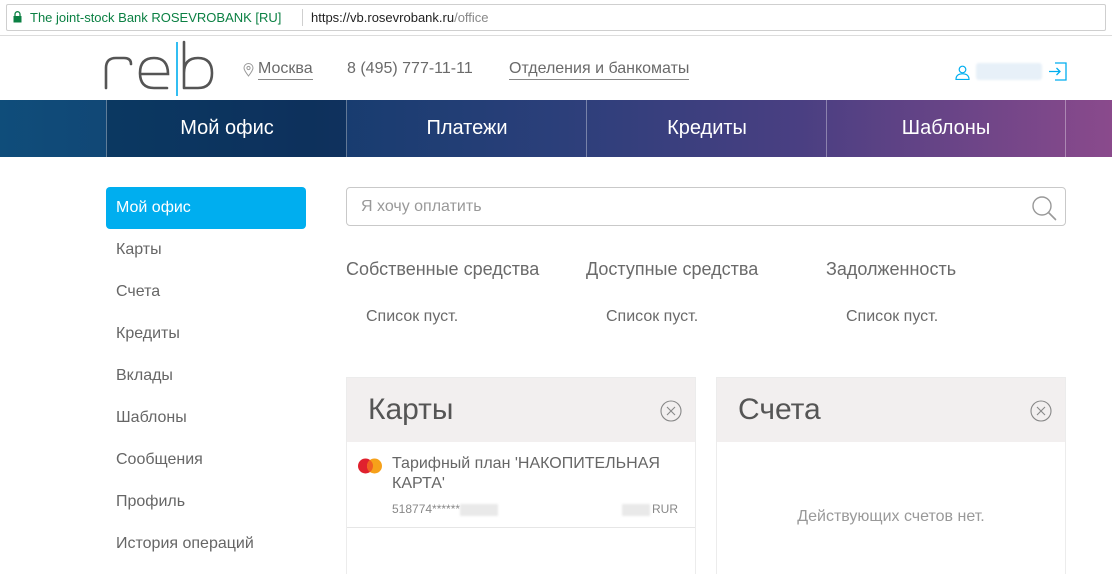 The width and height of the screenshot is (1112, 574). What do you see at coordinates (400, 17) in the screenshot?
I see `url-text: https://vb.rosevrobank.ru/office` at bounding box center [400, 17].